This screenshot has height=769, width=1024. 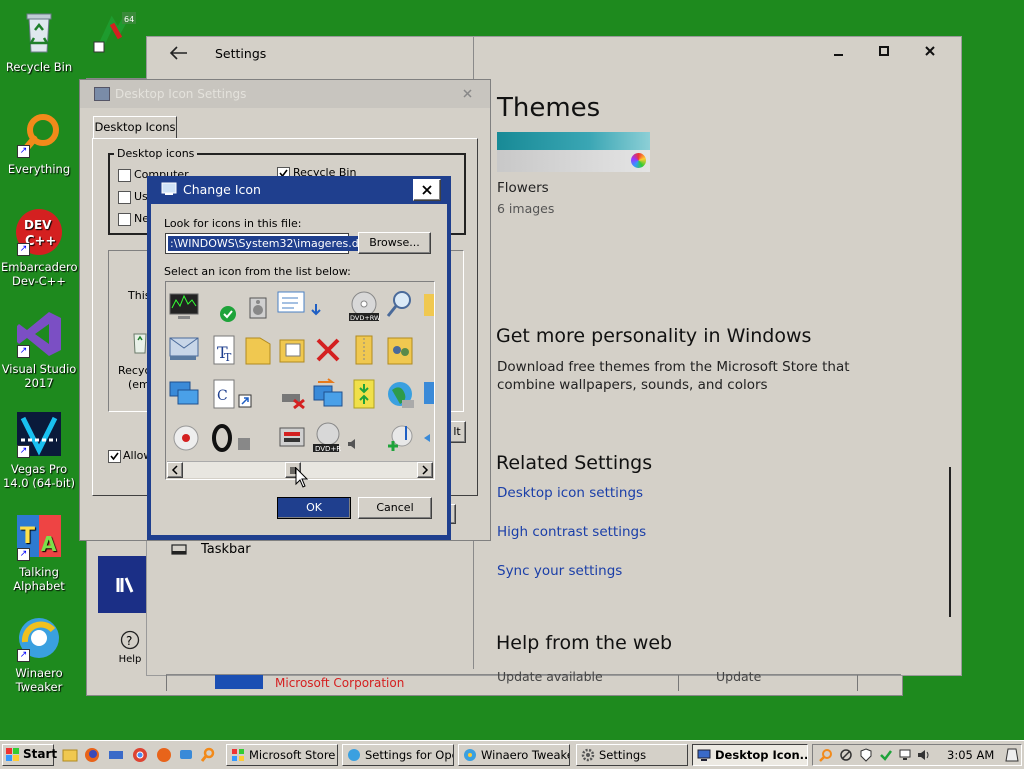 What do you see at coordinates (514, 755) in the screenshot?
I see `taskbar-button-winaero: Winaero Tweaker` at bounding box center [514, 755].